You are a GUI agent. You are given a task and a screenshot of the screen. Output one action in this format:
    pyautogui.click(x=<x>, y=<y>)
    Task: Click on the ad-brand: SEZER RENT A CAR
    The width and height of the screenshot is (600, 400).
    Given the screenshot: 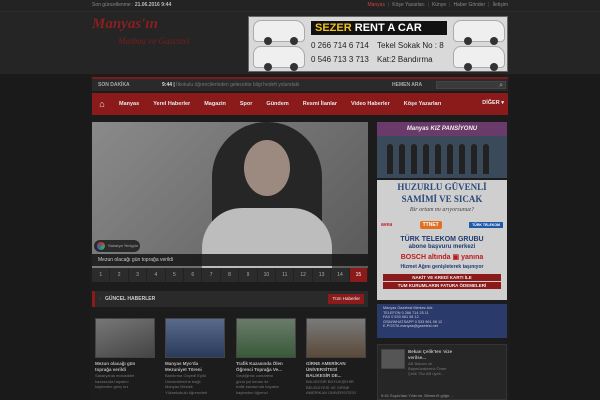 What is the action you would take?
    pyautogui.click(x=379, y=28)
    